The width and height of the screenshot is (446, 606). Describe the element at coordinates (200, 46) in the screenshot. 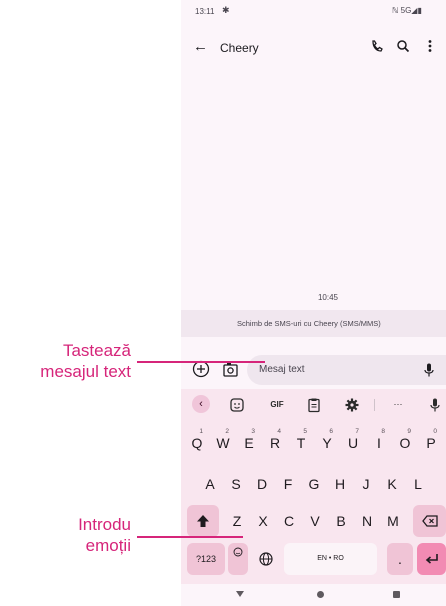

I see `back-arrow-icon: ←` at that location.